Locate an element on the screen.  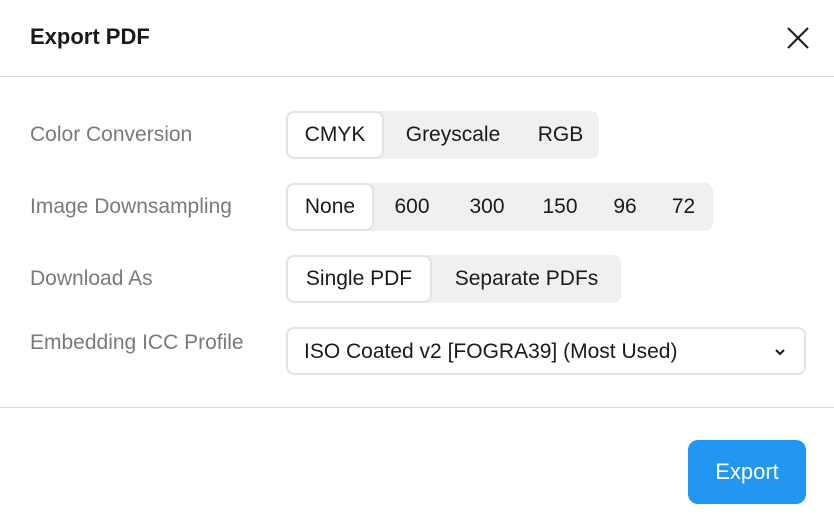
downsampling-option-none: None is located at coordinates (330, 207).